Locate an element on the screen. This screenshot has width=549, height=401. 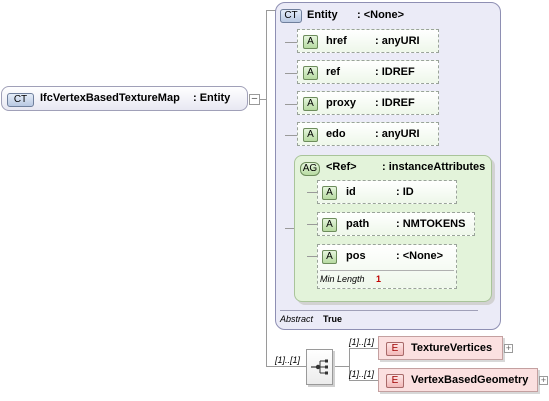
complex-type-name: Entity is located at coordinates (322, 15).